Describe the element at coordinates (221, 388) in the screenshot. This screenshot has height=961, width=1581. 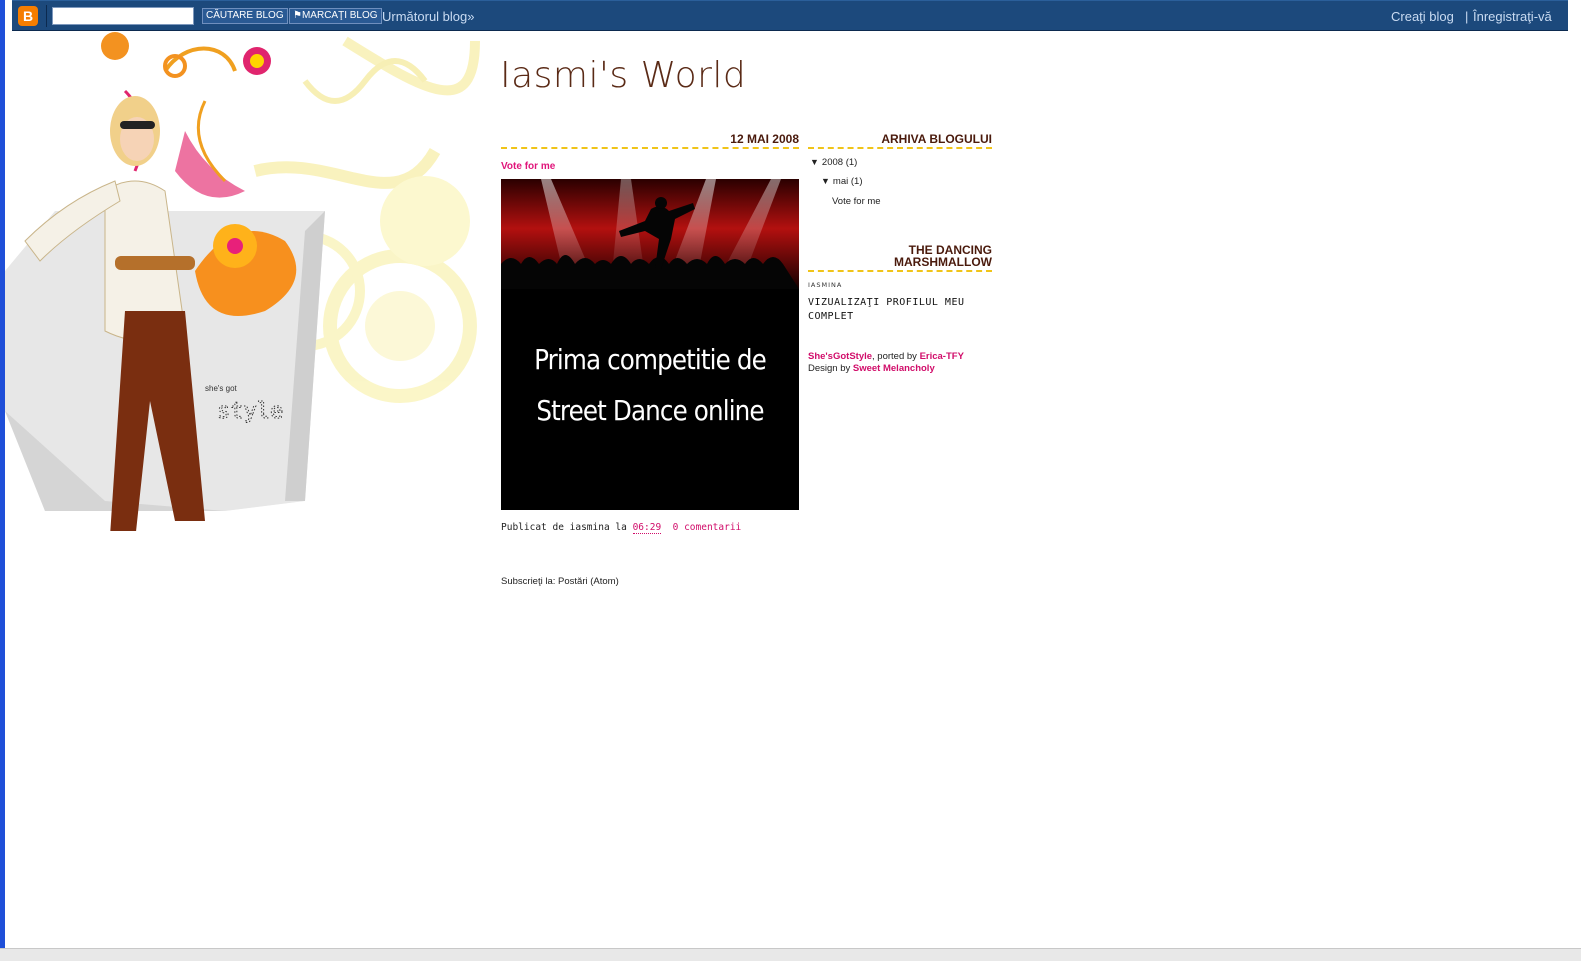
I see `tagline-small: she's got` at that location.